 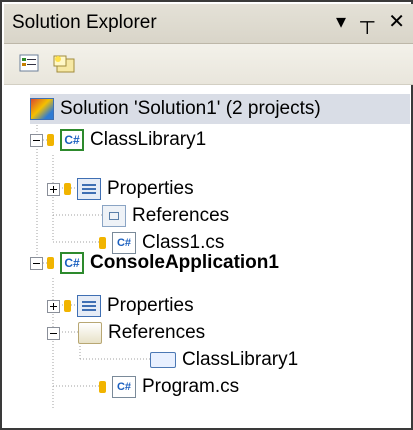 I want to click on close-icon: ✕, so click(x=396, y=22).